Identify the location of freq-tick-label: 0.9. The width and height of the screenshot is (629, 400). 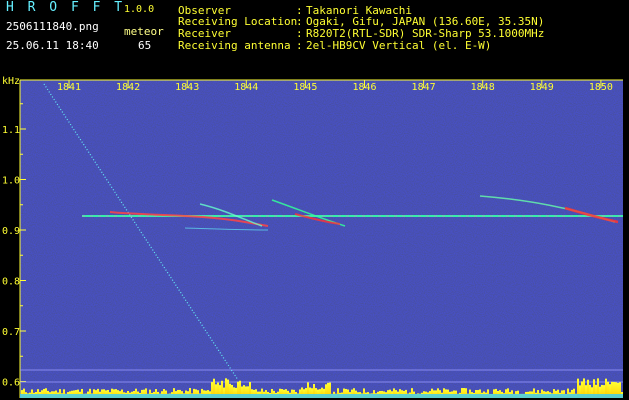
(11, 231).